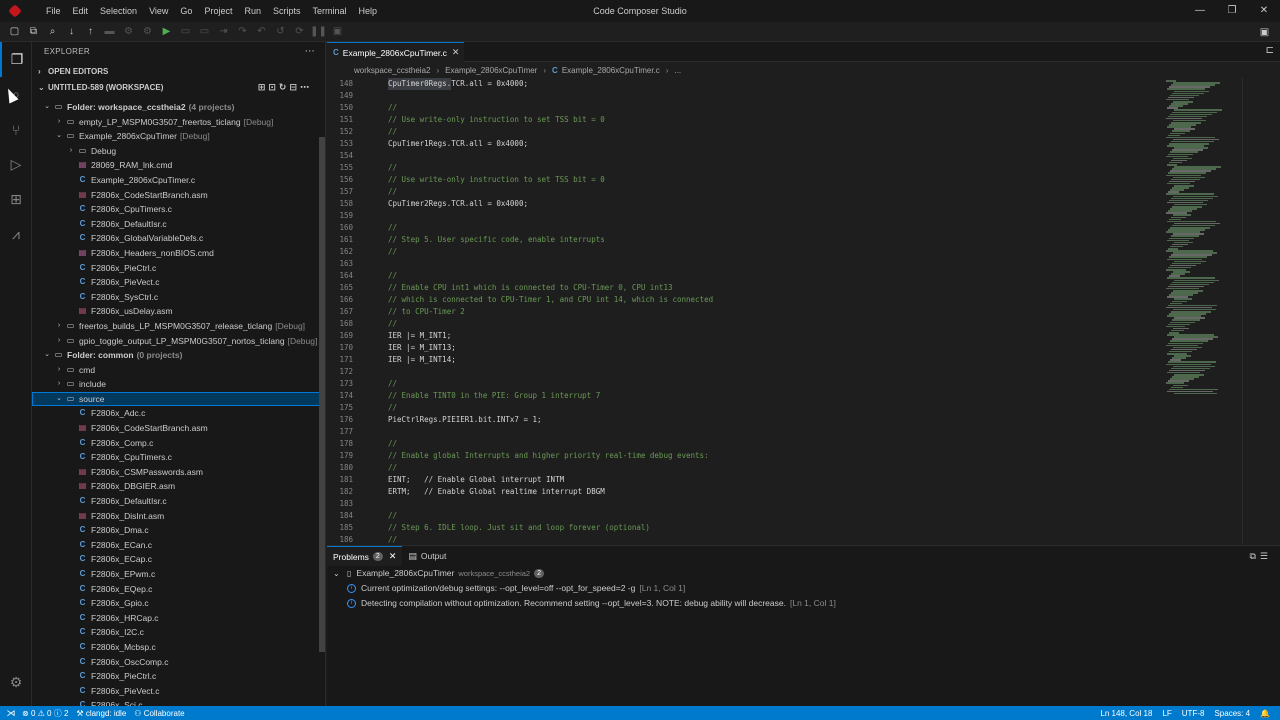 The height and width of the screenshot is (720, 1280). I want to click on sidebar-scrollbar, so click(322, 394).